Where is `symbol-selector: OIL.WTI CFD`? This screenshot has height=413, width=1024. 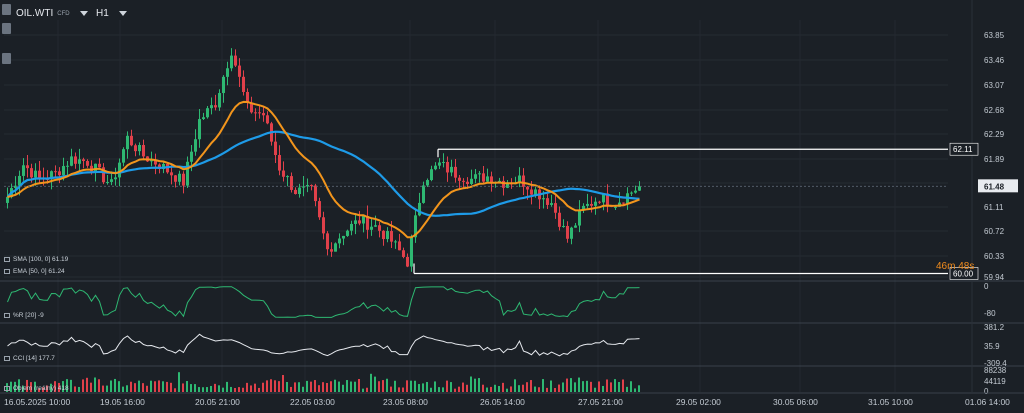
symbol-selector: OIL.WTI CFD is located at coordinates (52, 13).